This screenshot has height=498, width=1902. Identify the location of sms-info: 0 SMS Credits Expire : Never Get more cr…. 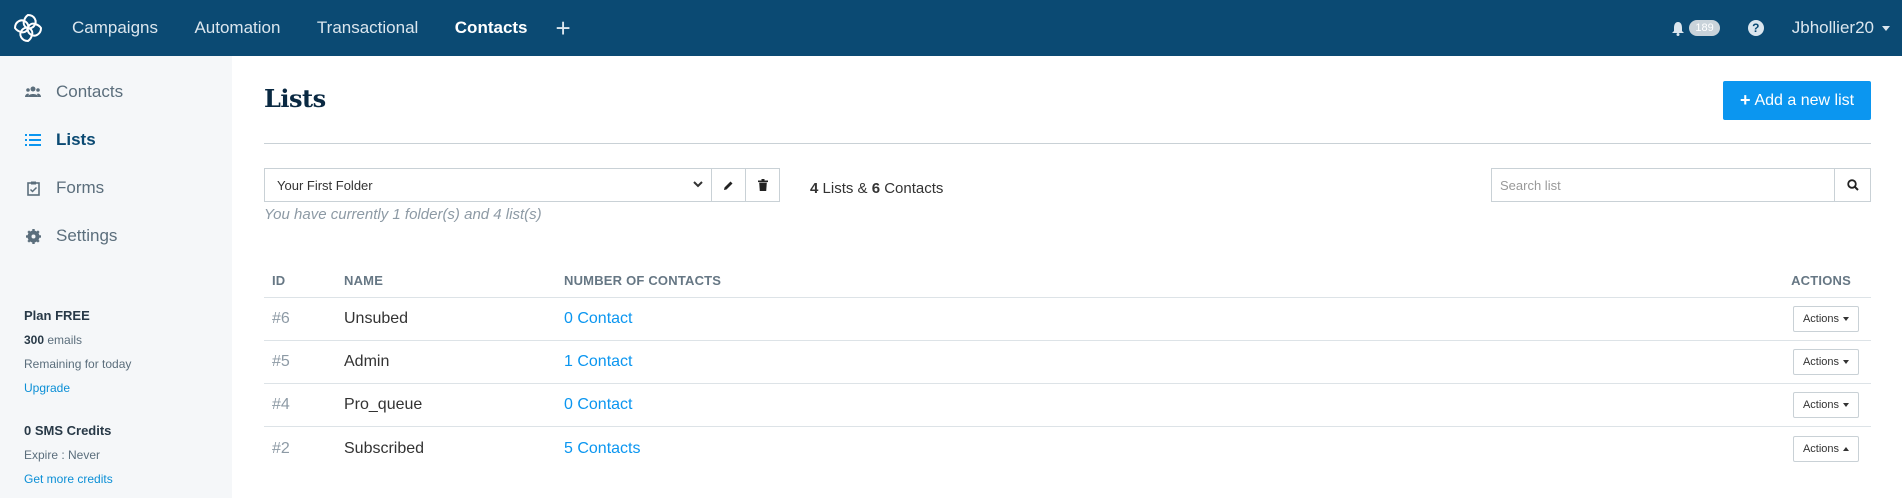
(116, 454).